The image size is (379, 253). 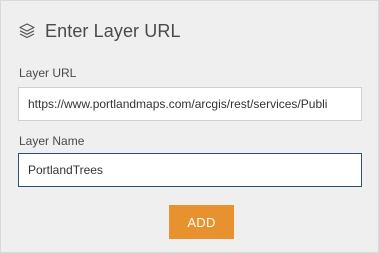 I want to click on panel-title: Enter Layer URL, so click(x=113, y=30).